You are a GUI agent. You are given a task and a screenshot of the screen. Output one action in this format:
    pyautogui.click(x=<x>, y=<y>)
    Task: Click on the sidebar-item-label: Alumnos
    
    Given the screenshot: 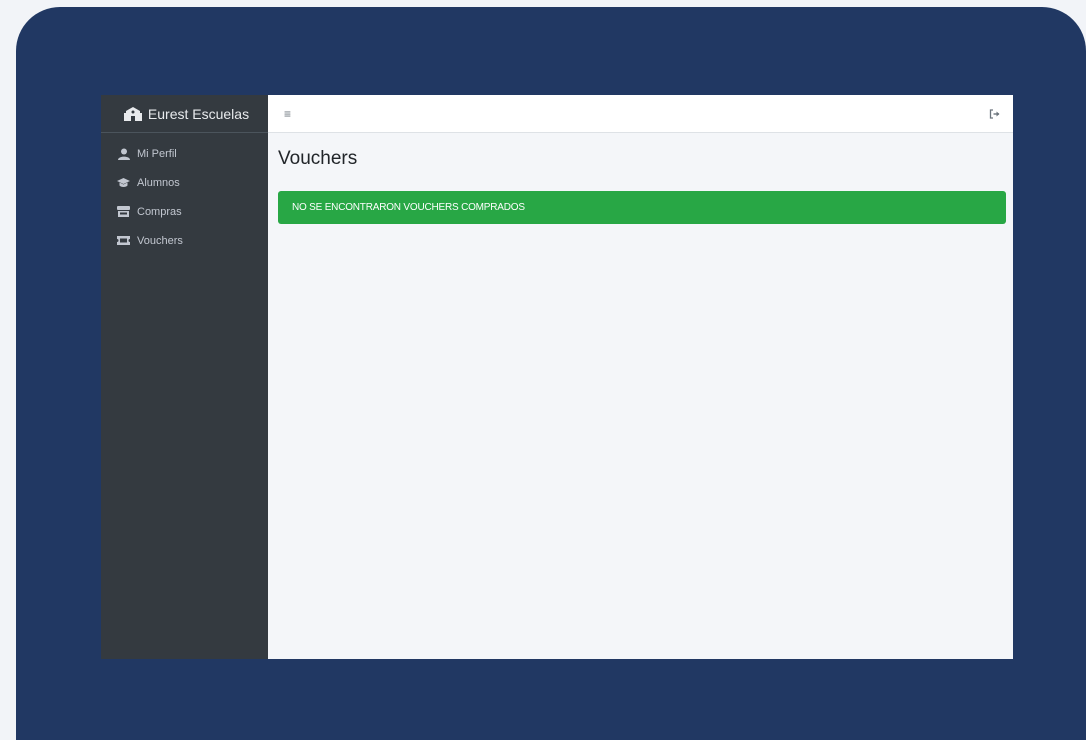 What is the action you would take?
    pyautogui.click(x=158, y=182)
    